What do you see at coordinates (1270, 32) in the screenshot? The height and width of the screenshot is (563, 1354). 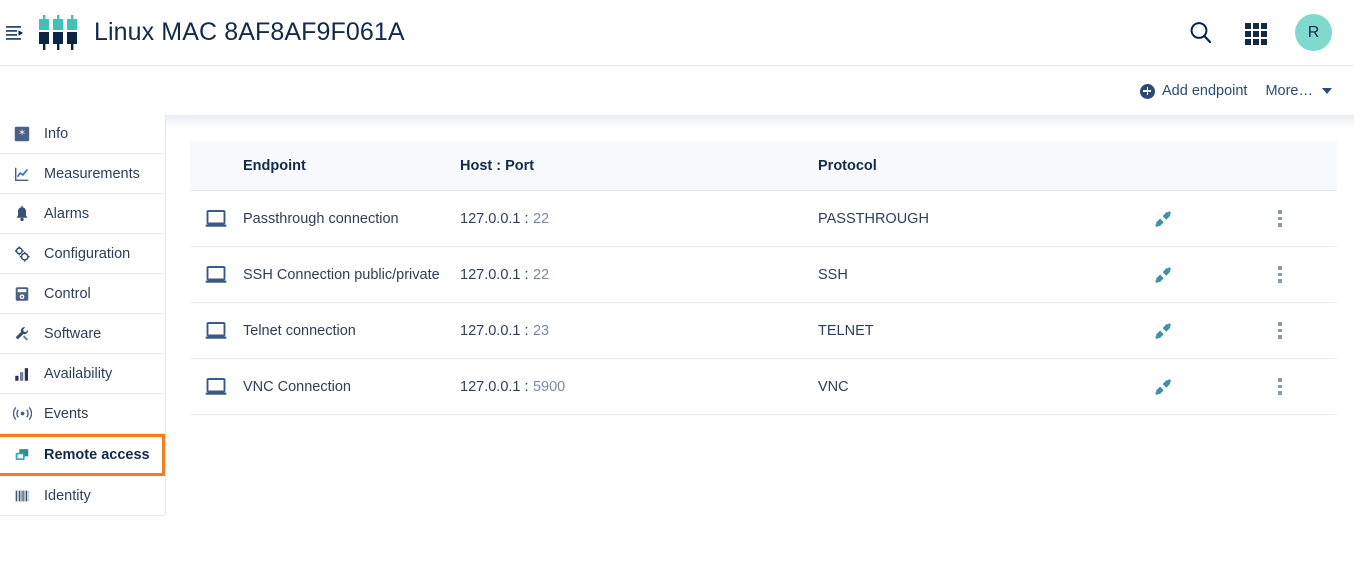 I see `header-actions: R` at bounding box center [1270, 32].